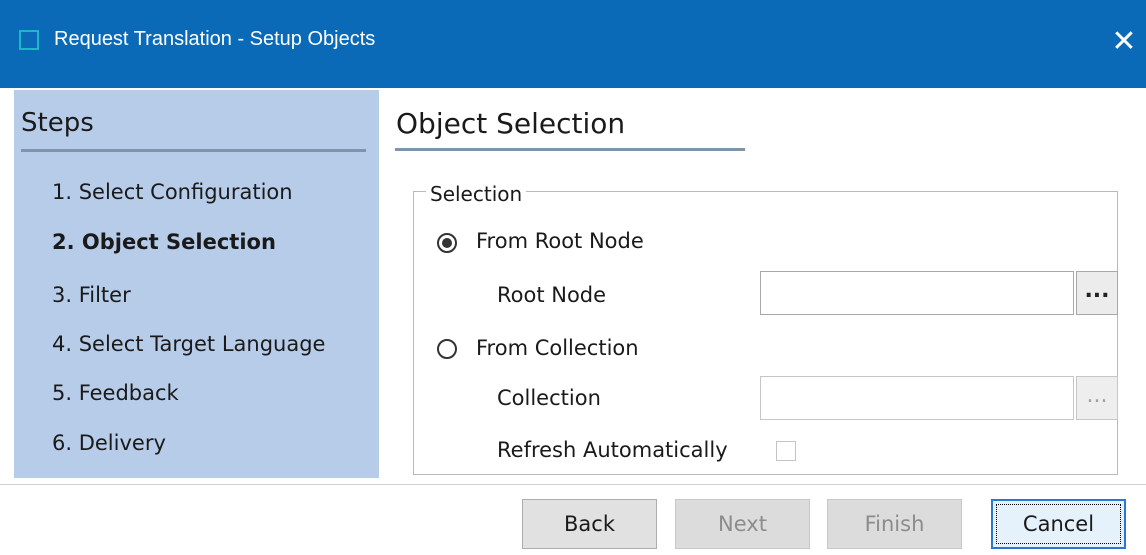 This screenshot has width=1146, height=555. What do you see at coordinates (109, 443) in the screenshot?
I see `step-delivery: 6. Delivery` at bounding box center [109, 443].